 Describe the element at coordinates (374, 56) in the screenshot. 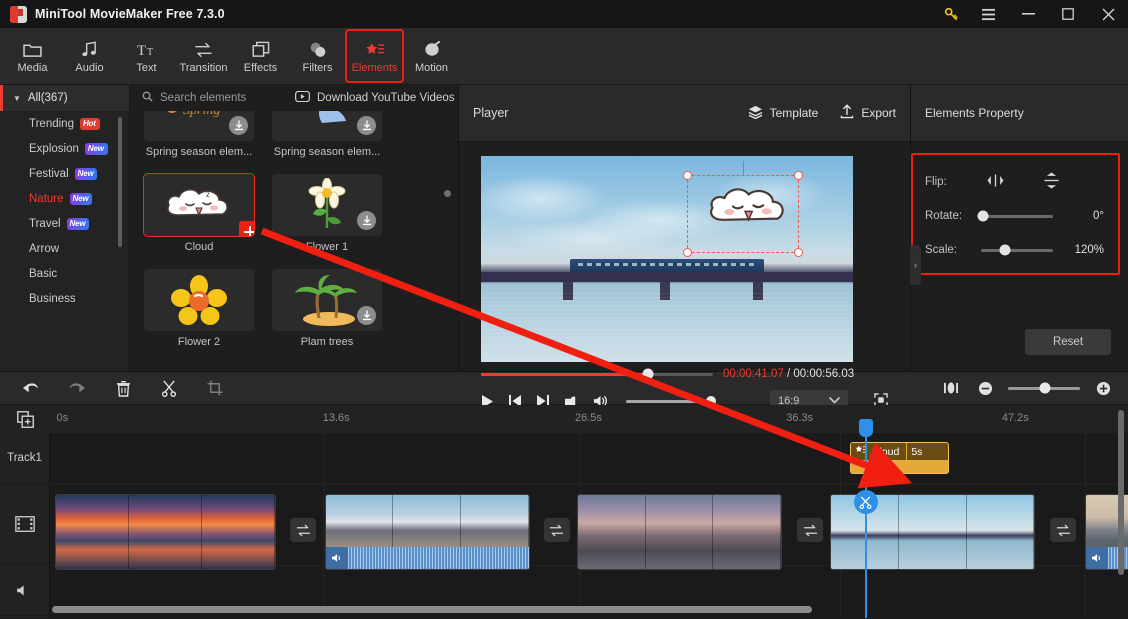

I see `tab-elements: Elements` at that location.